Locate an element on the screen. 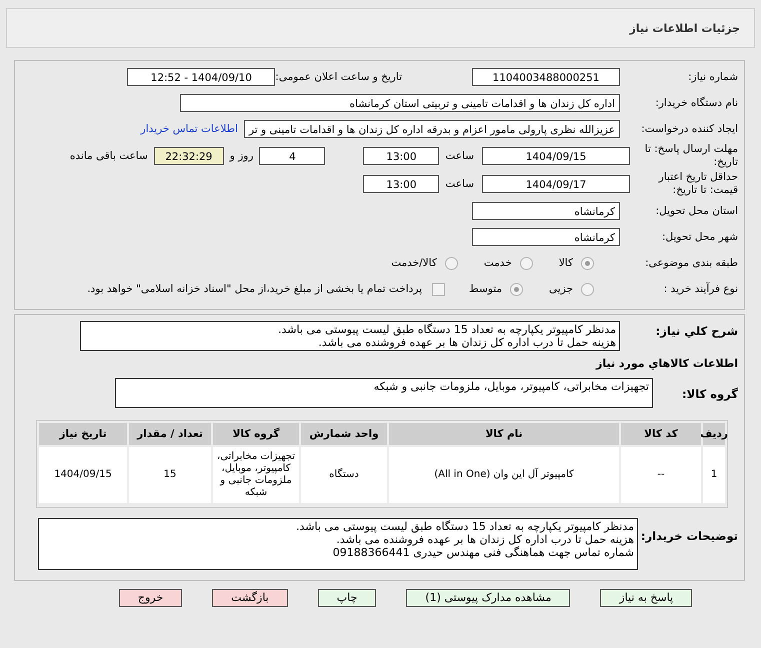 Image resolution: width=761 pixels, height=648 pixels. date-field: 1404/09/17 is located at coordinates (556, 184).